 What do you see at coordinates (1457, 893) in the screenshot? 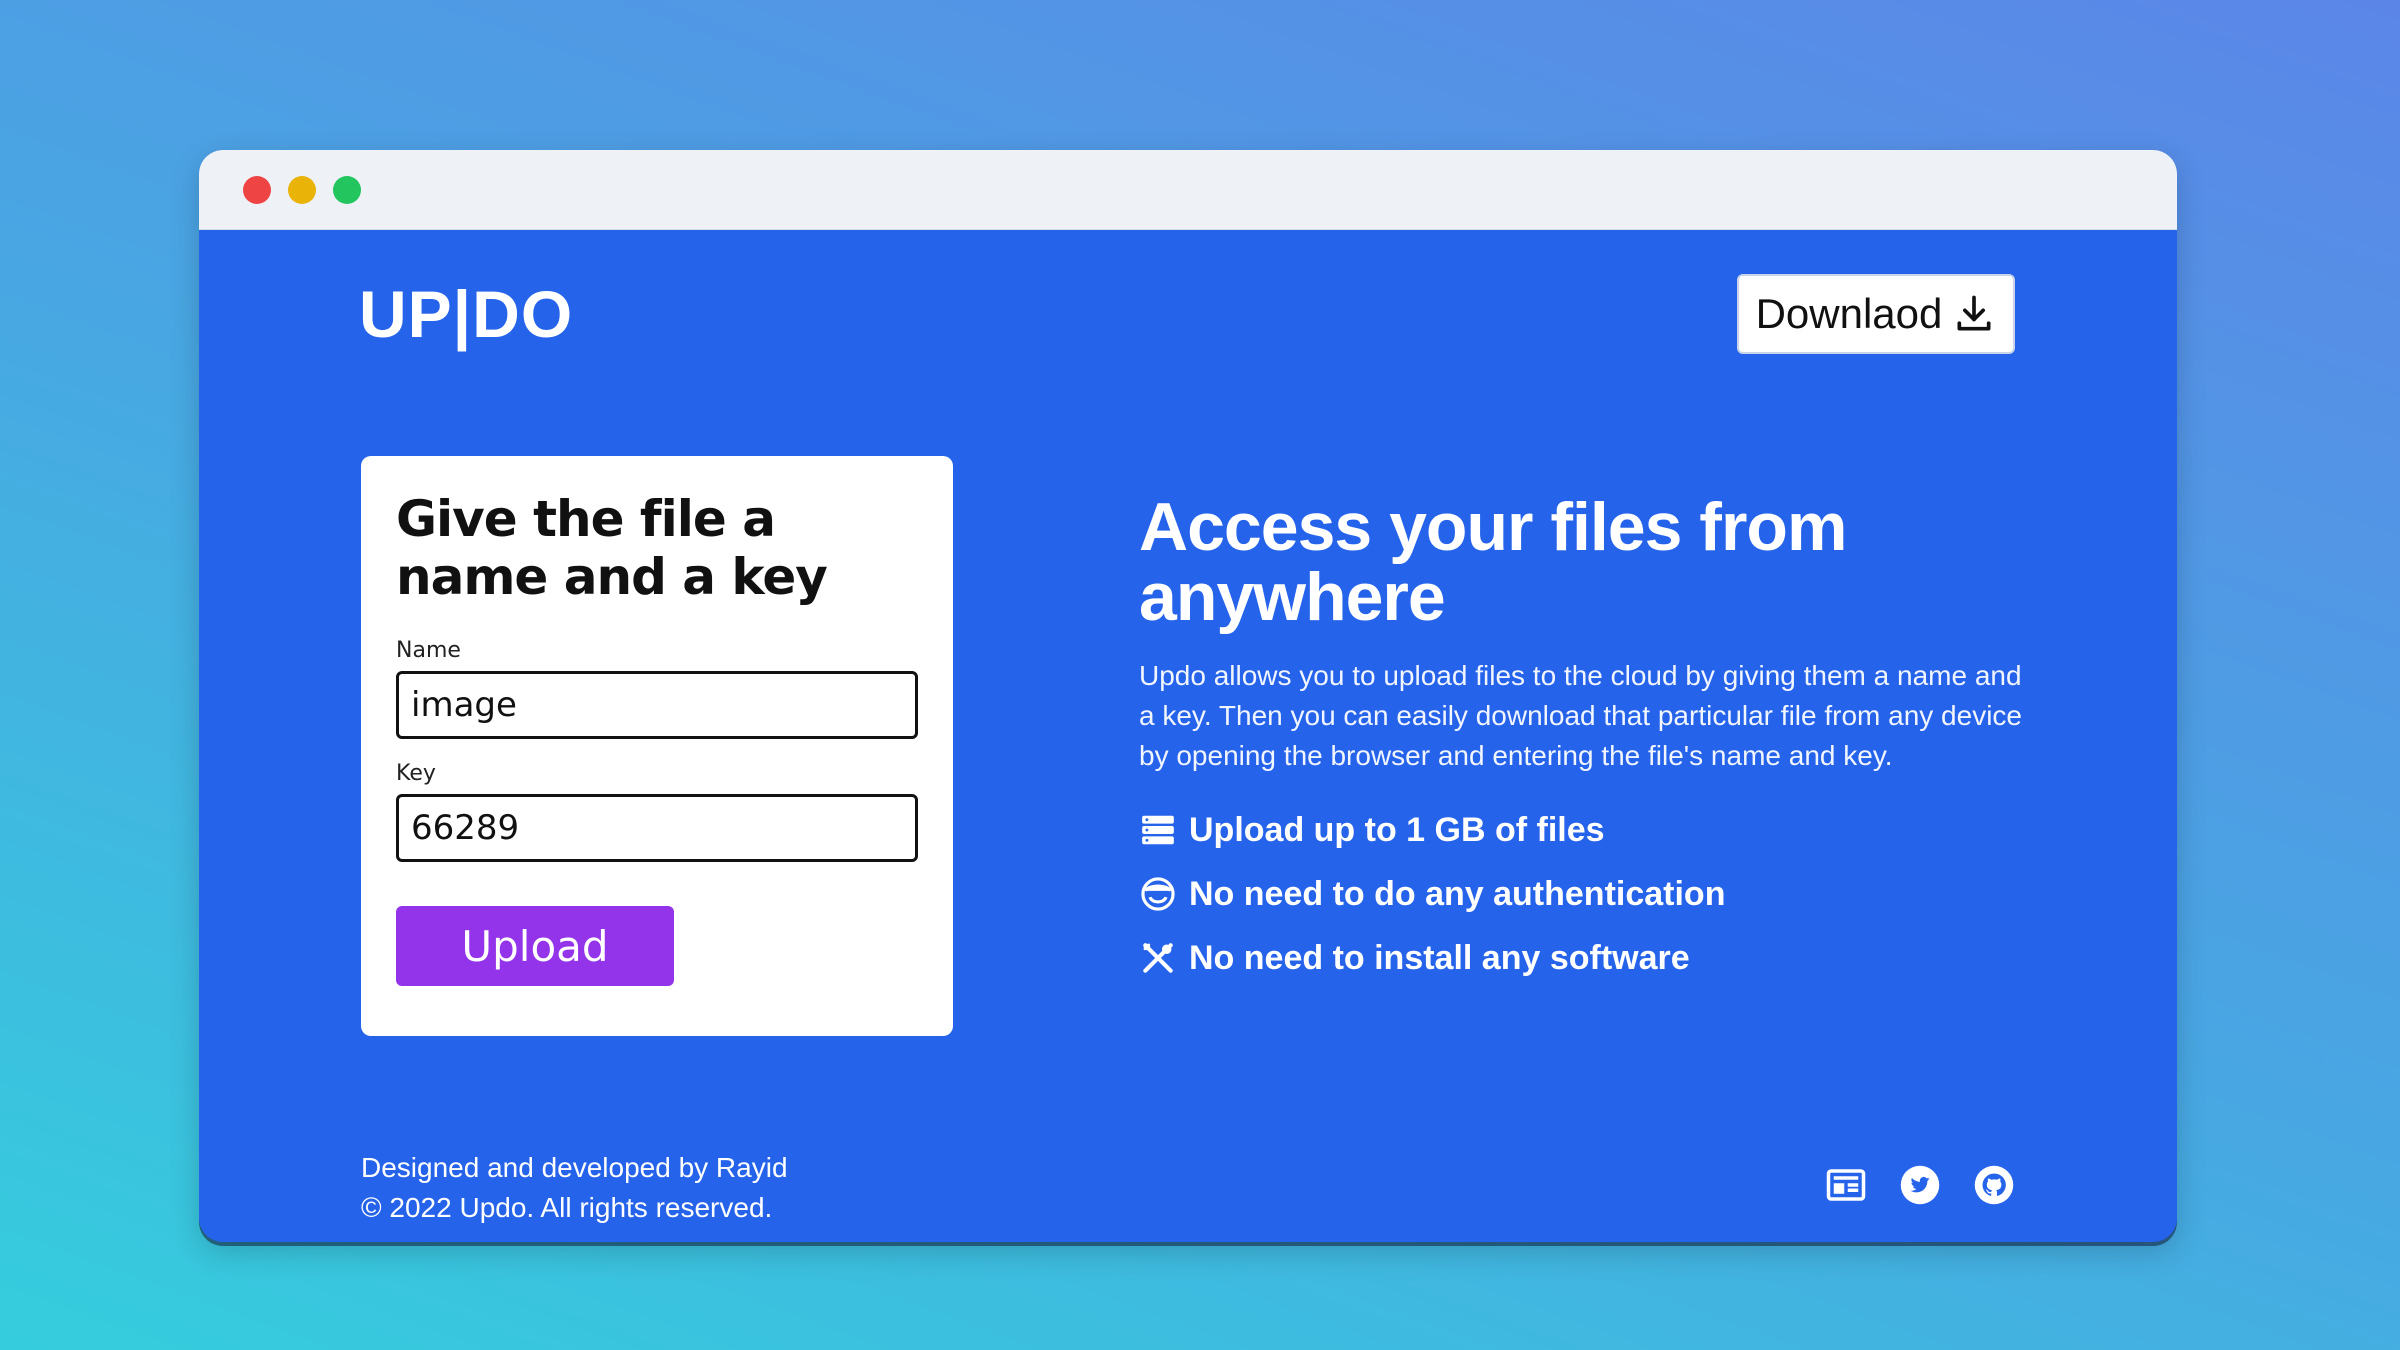
I see `feature-label: No need to do any authentication` at bounding box center [1457, 893].